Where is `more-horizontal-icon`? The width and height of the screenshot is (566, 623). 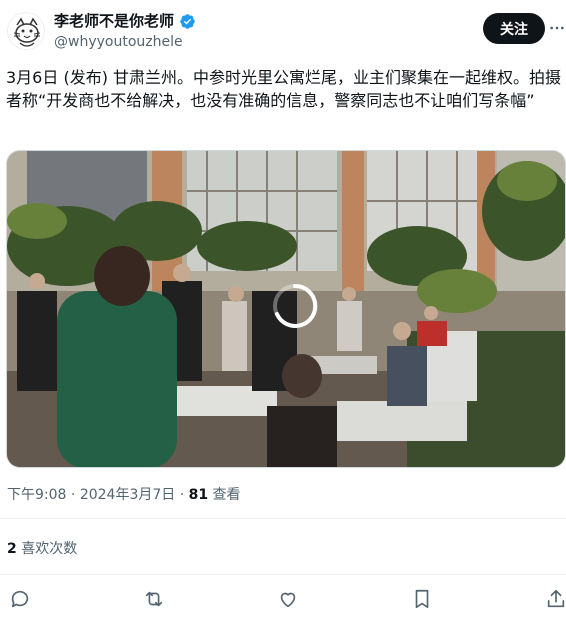 more-horizontal-icon is located at coordinates (557, 28).